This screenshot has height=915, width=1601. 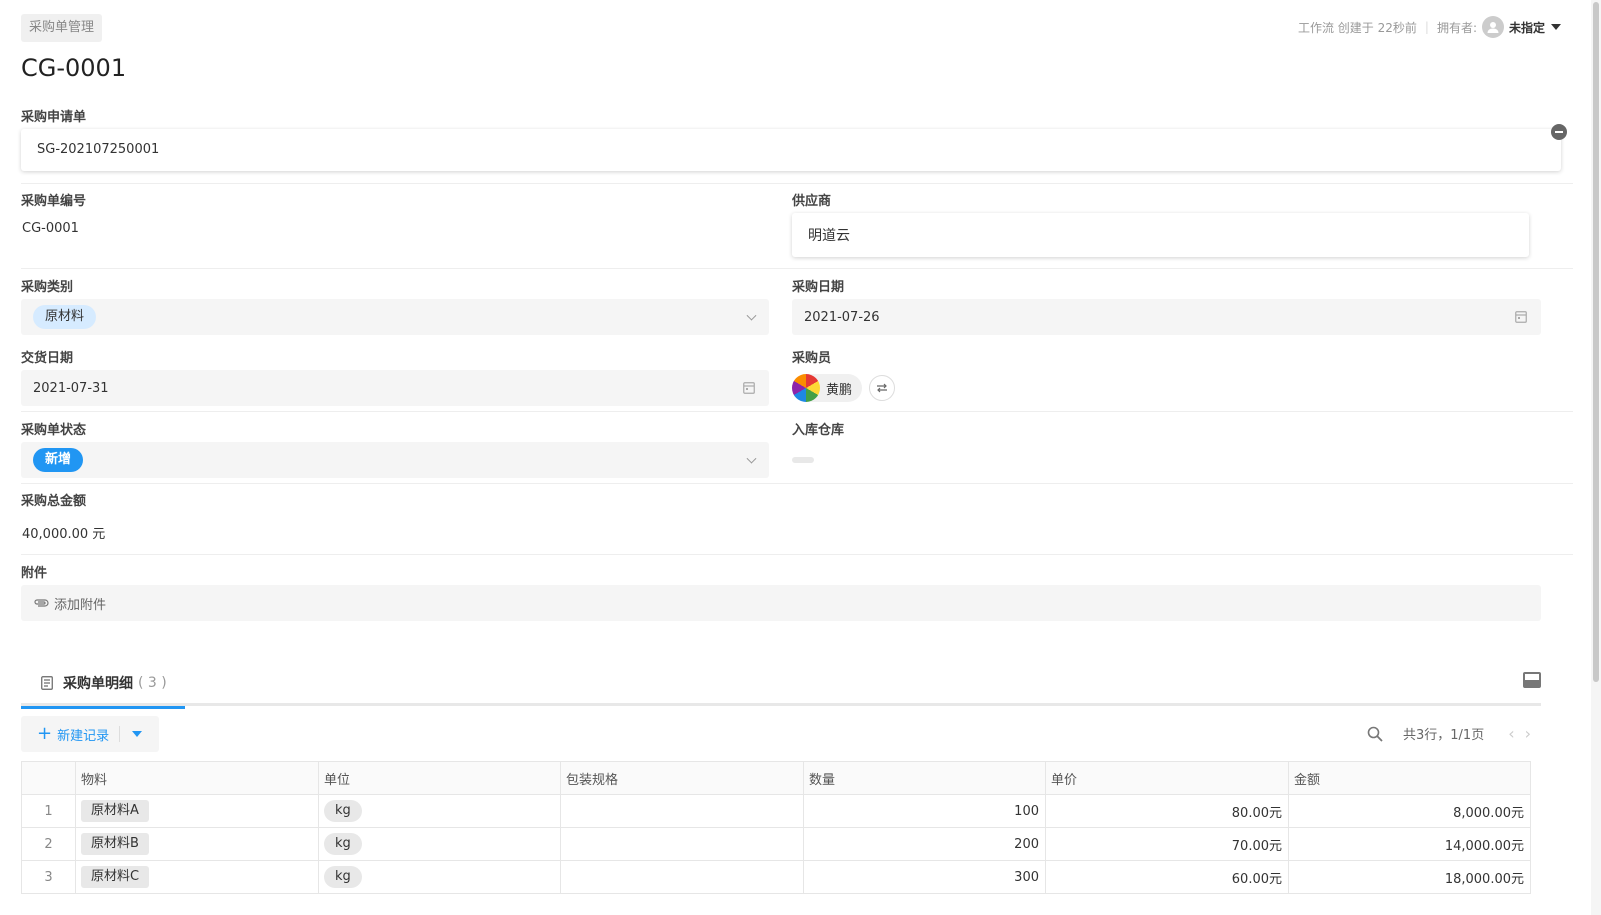 I want to click on add-attachment-label: 添加附件, so click(x=80, y=605).